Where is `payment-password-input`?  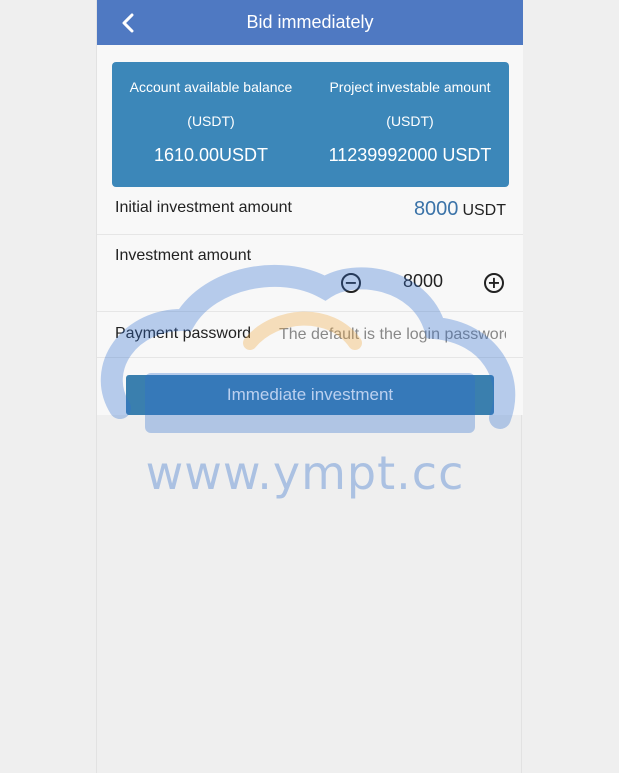 payment-password-input is located at coordinates (392, 335).